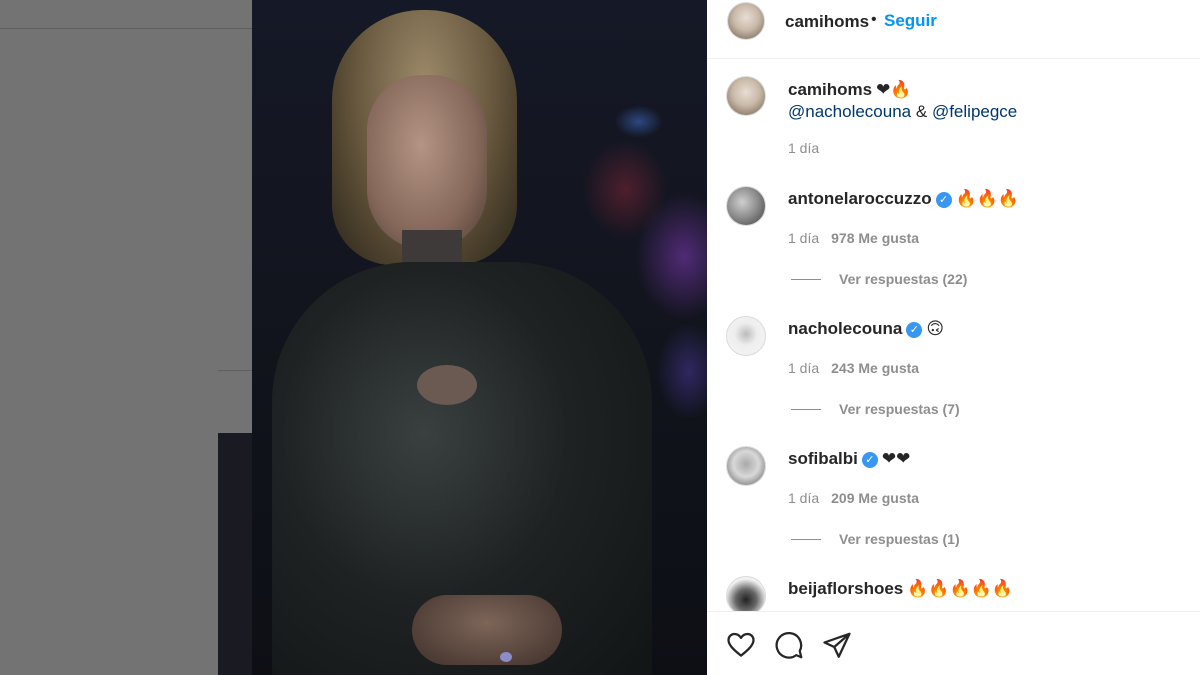 This screenshot has height=675, width=1200. What do you see at coordinates (910, 21) in the screenshot?
I see `follow-button: Seguir` at bounding box center [910, 21].